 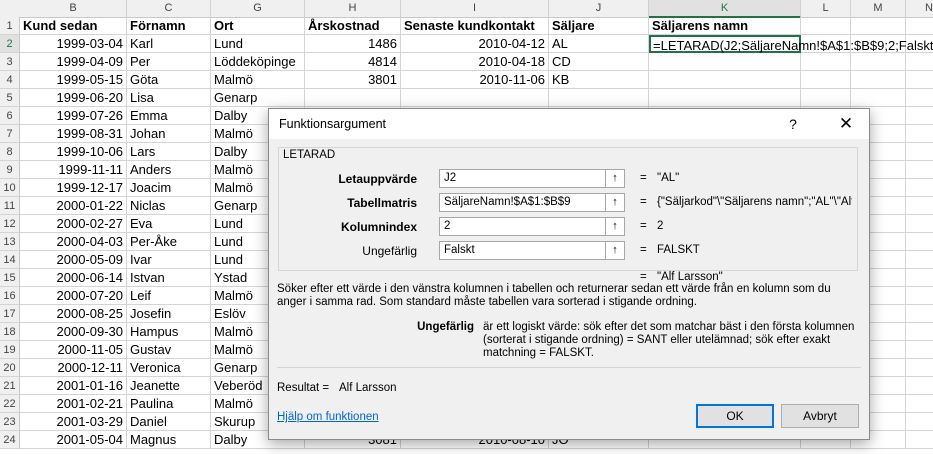 What do you see at coordinates (169, 170) in the screenshot?
I see `cell: Anders` at bounding box center [169, 170].